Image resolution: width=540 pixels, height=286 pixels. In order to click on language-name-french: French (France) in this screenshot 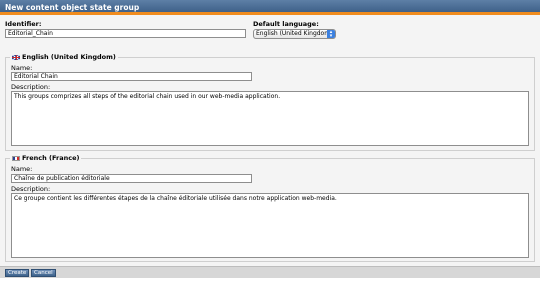, I will do `click(51, 158)`.